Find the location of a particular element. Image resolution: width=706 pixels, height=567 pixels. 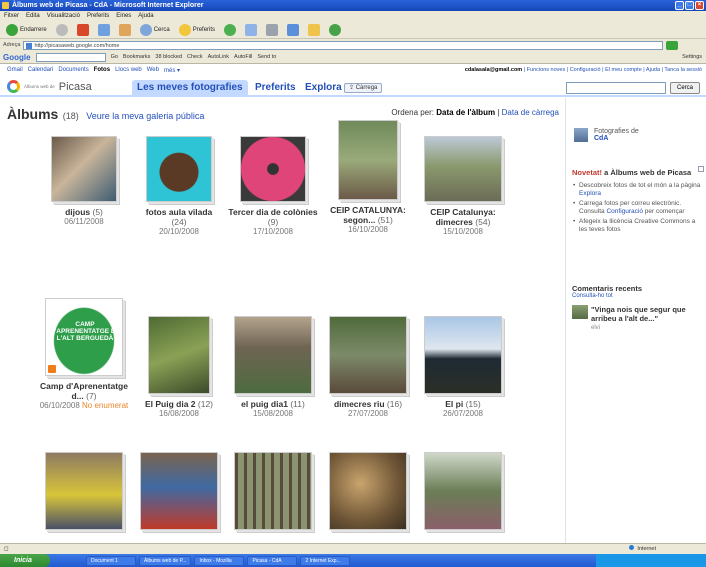

album-card: dijous (5) 06/11/2008 is located at coordinates (84, 181).